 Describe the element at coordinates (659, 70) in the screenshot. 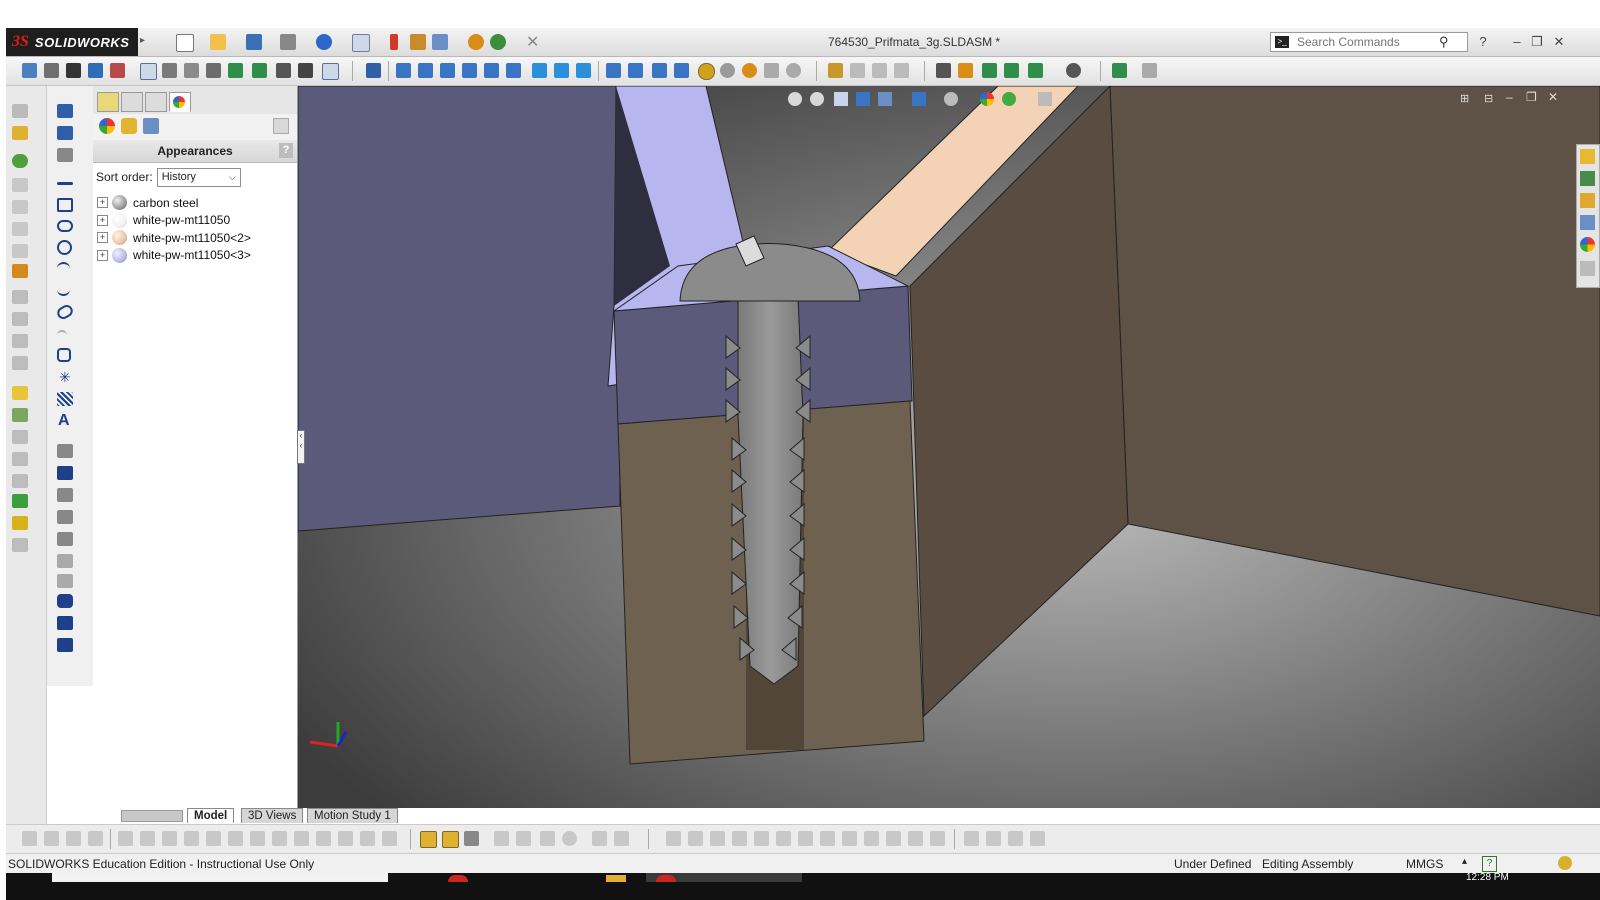

I see `pan-icon` at that location.